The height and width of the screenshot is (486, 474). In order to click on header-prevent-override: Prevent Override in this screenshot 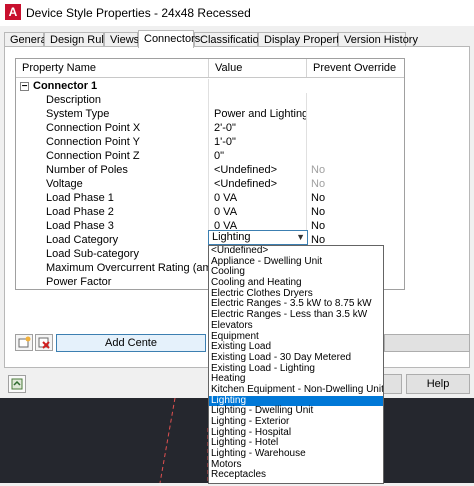, I will do `click(355, 68)`.